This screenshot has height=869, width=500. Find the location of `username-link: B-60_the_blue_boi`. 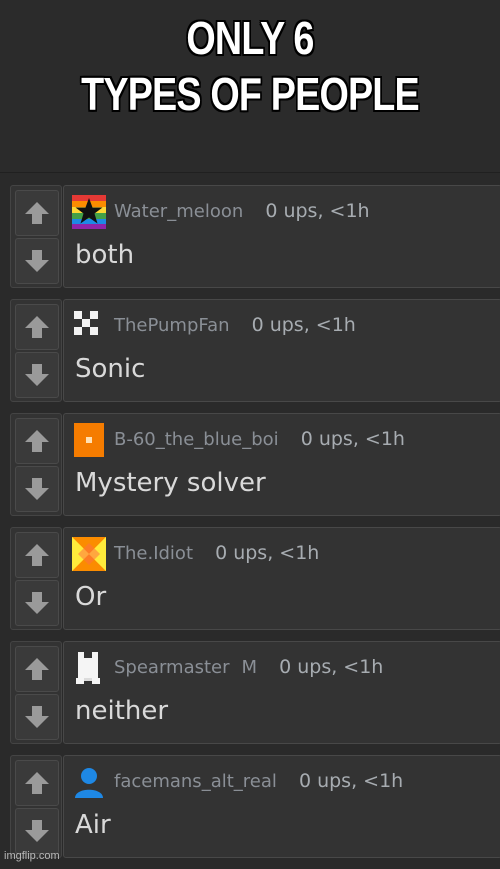

username-link: B-60_the_blue_boi is located at coordinates (196, 439).